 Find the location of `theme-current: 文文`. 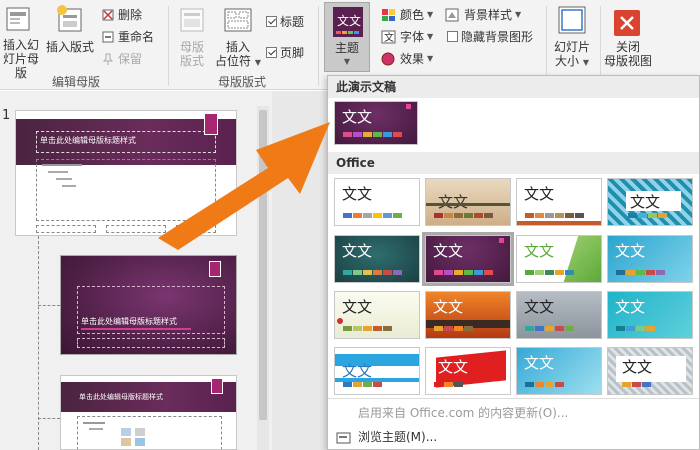

theme-current: 文文 is located at coordinates (376, 123).